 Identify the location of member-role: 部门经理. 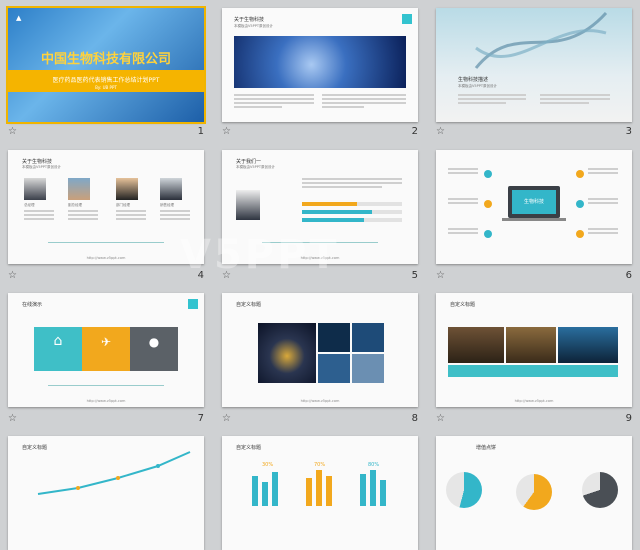
(123, 205).